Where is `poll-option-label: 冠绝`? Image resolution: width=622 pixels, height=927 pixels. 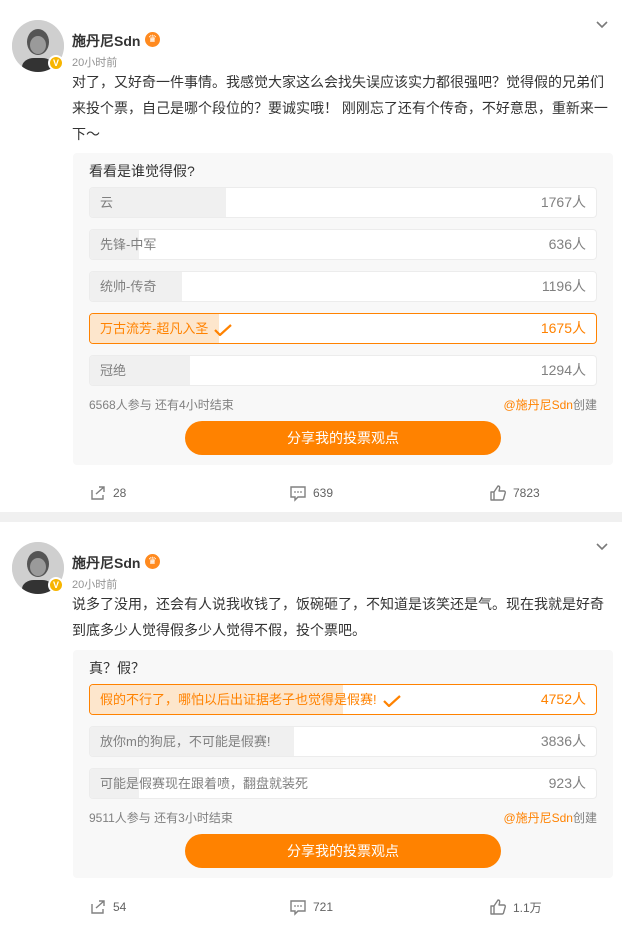 poll-option-label: 冠绝 is located at coordinates (113, 370).